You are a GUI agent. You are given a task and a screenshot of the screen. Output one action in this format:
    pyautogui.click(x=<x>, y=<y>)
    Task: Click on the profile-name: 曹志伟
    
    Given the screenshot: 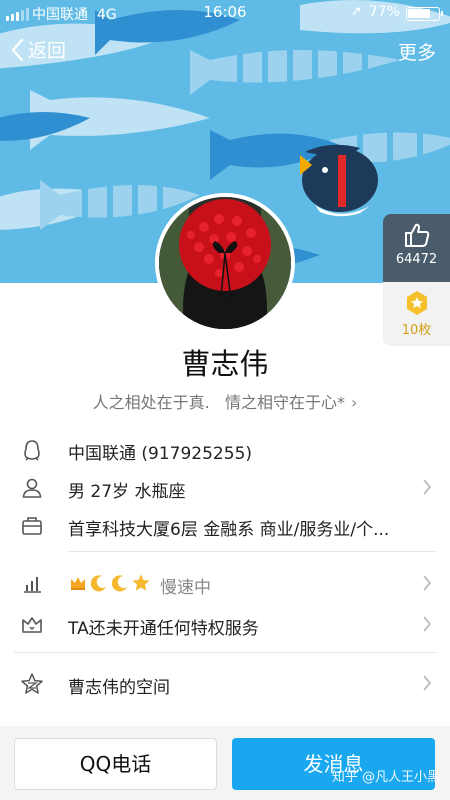 What is the action you would take?
    pyautogui.click(x=225, y=364)
    